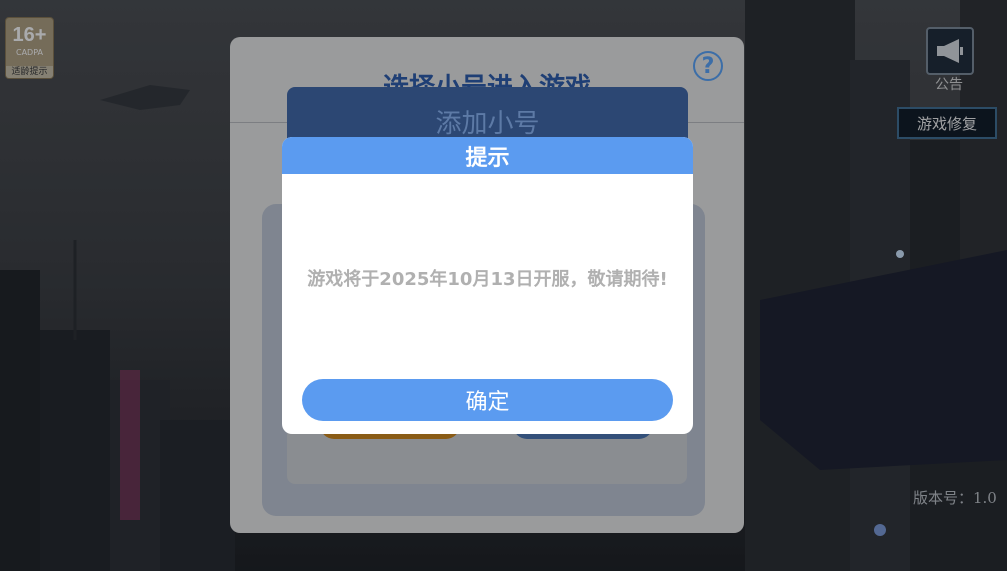 The image size is (1007, 571). Describe the element at coordinates (708, 66) in the screenshot. I see `help-icon: ?` at that location.